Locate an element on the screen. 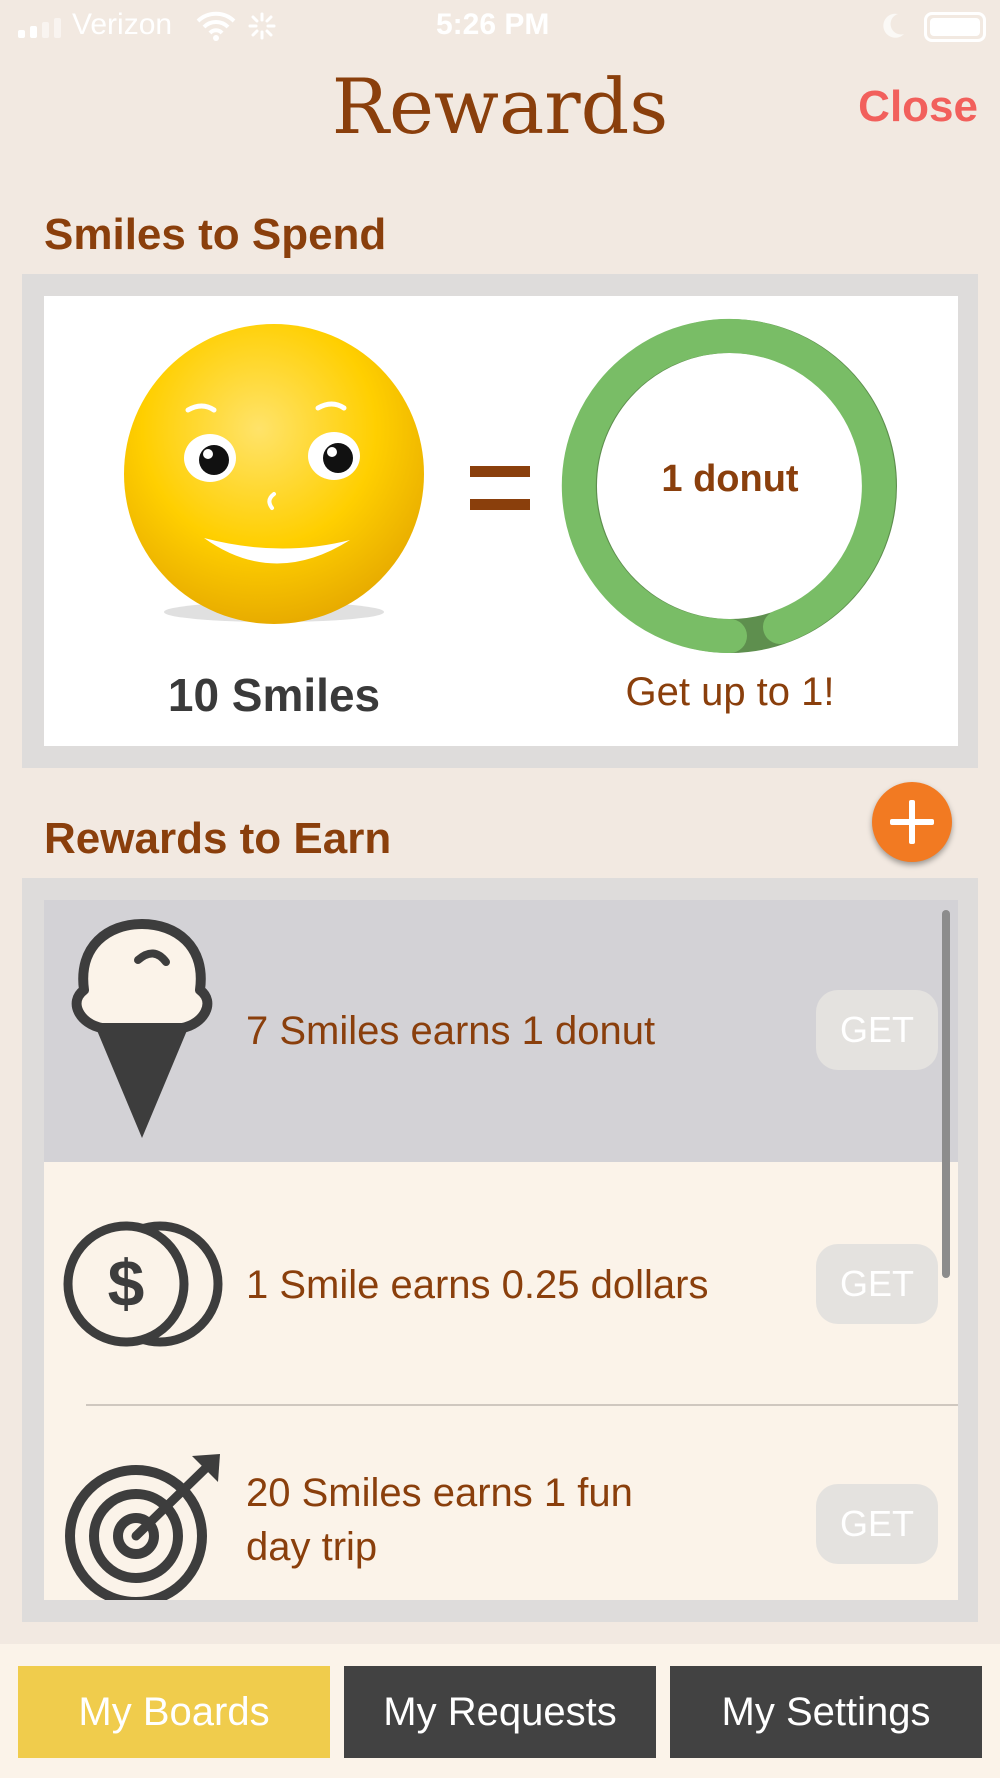  ice-cream-icon is located at coordinates (142, 1028).